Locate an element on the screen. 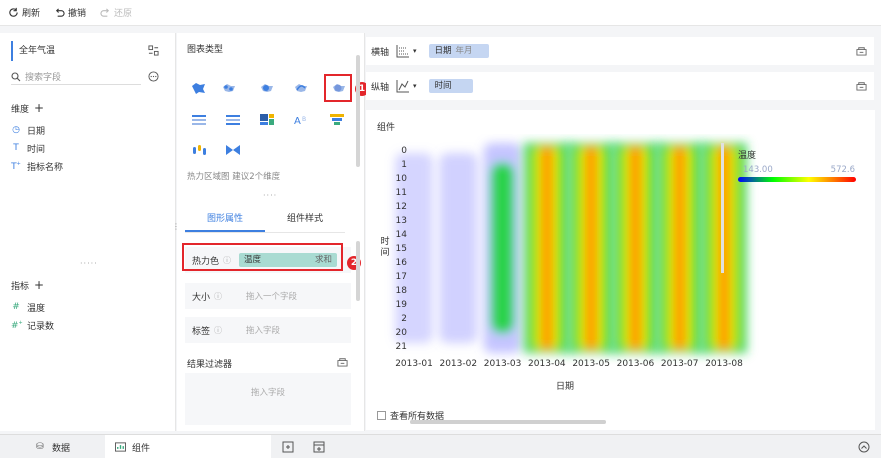  cross-table-icon is located at coordinates (233, 120).